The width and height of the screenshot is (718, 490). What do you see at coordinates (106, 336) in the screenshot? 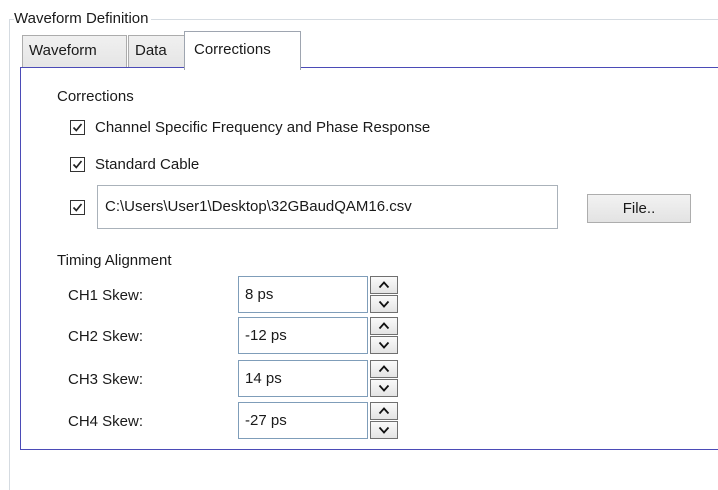
I see `ch2-skew-label: CH2 Skew:` at bounding box center [106, 336].